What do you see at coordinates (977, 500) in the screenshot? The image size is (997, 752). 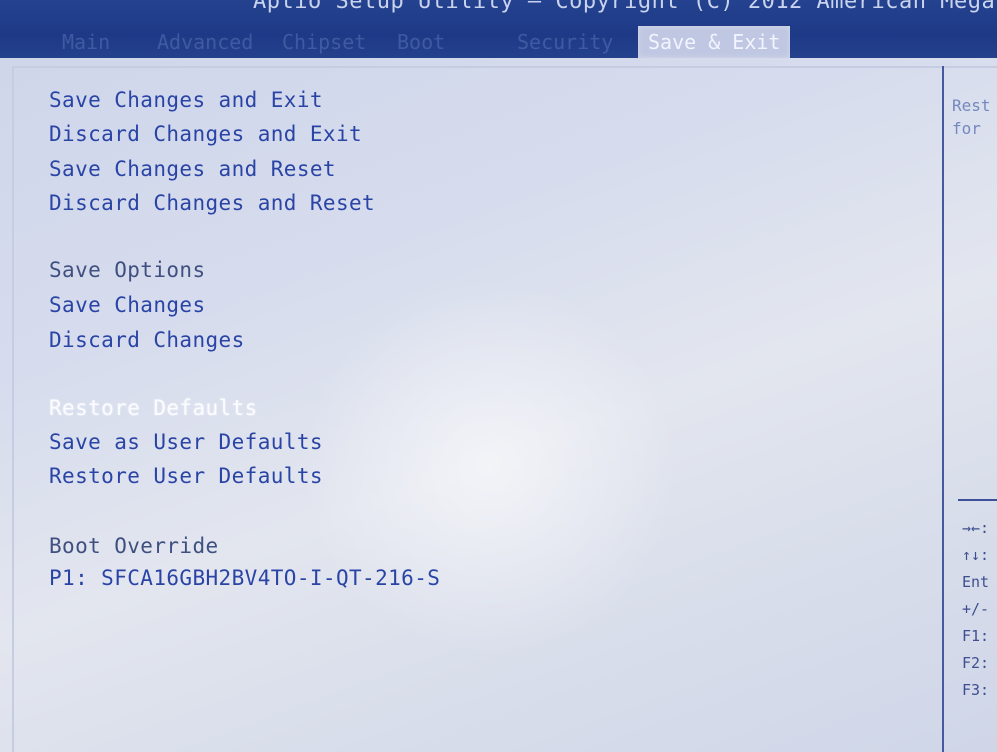 I see `key-legend-divider` at bounding box center [977, 500].